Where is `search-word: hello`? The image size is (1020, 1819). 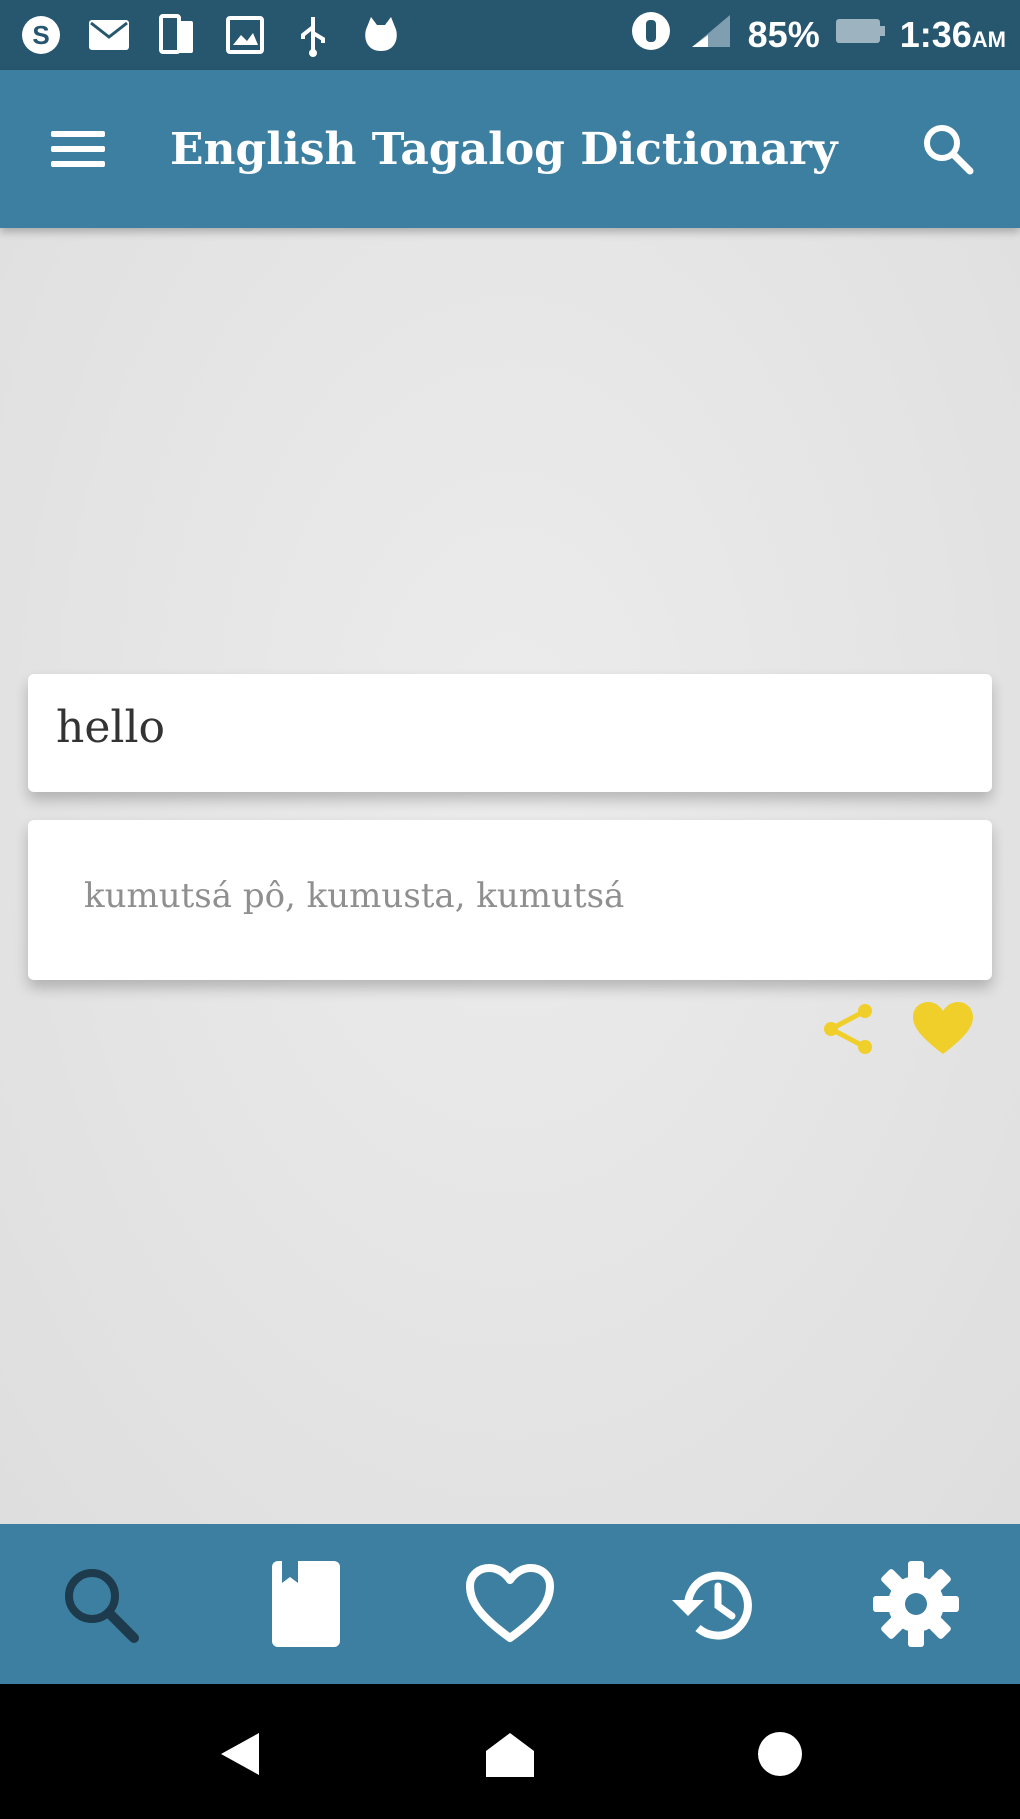 search-word: hello is located at coordinates (110, 727).